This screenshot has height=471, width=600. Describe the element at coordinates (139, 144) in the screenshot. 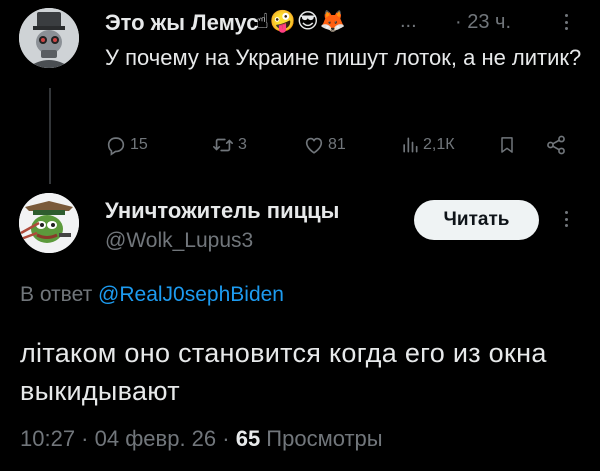

I see `reply-count: 15` at that location.